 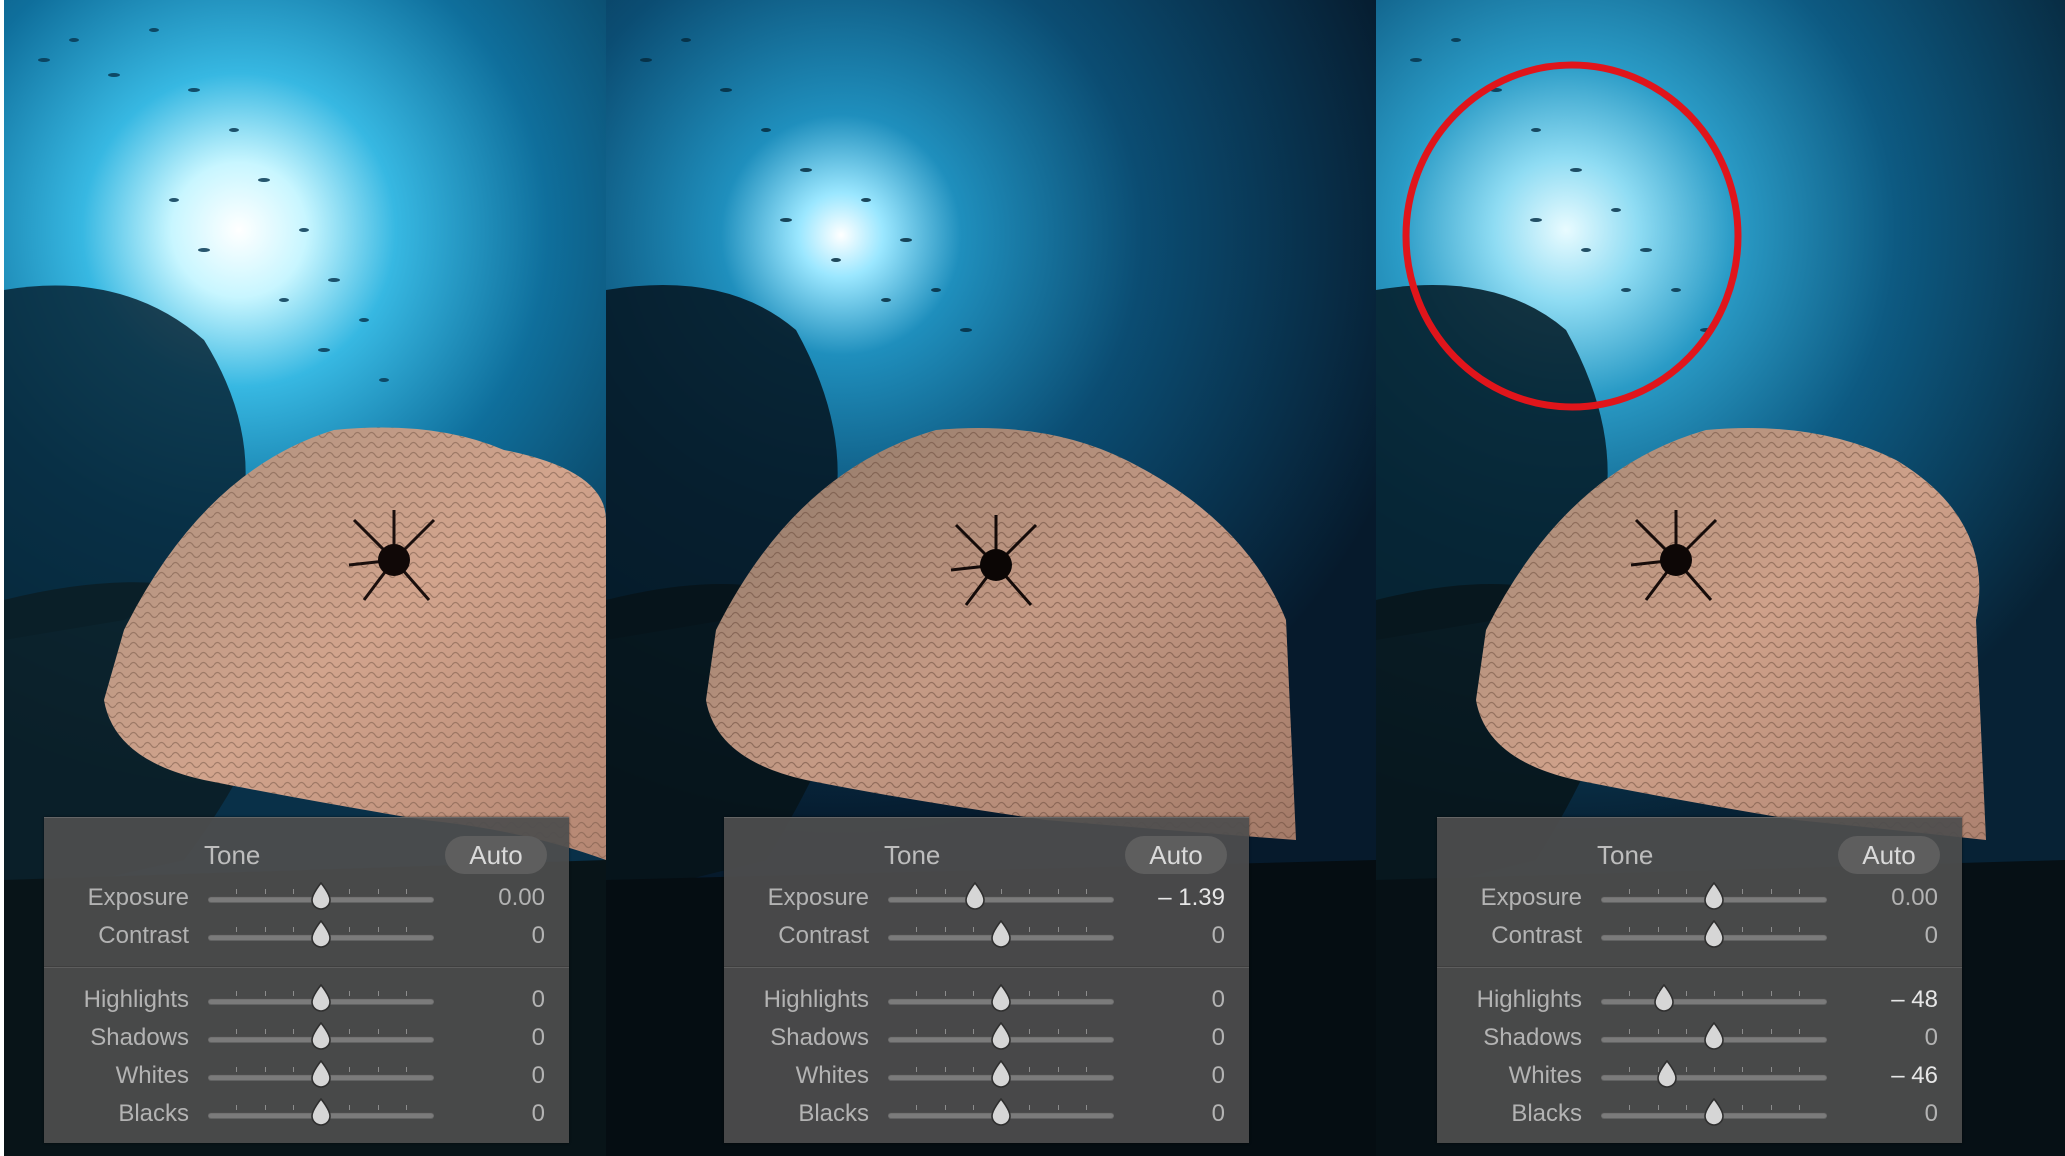 I want to click on slider-label: Shadows, so click(x=139, y=1037).